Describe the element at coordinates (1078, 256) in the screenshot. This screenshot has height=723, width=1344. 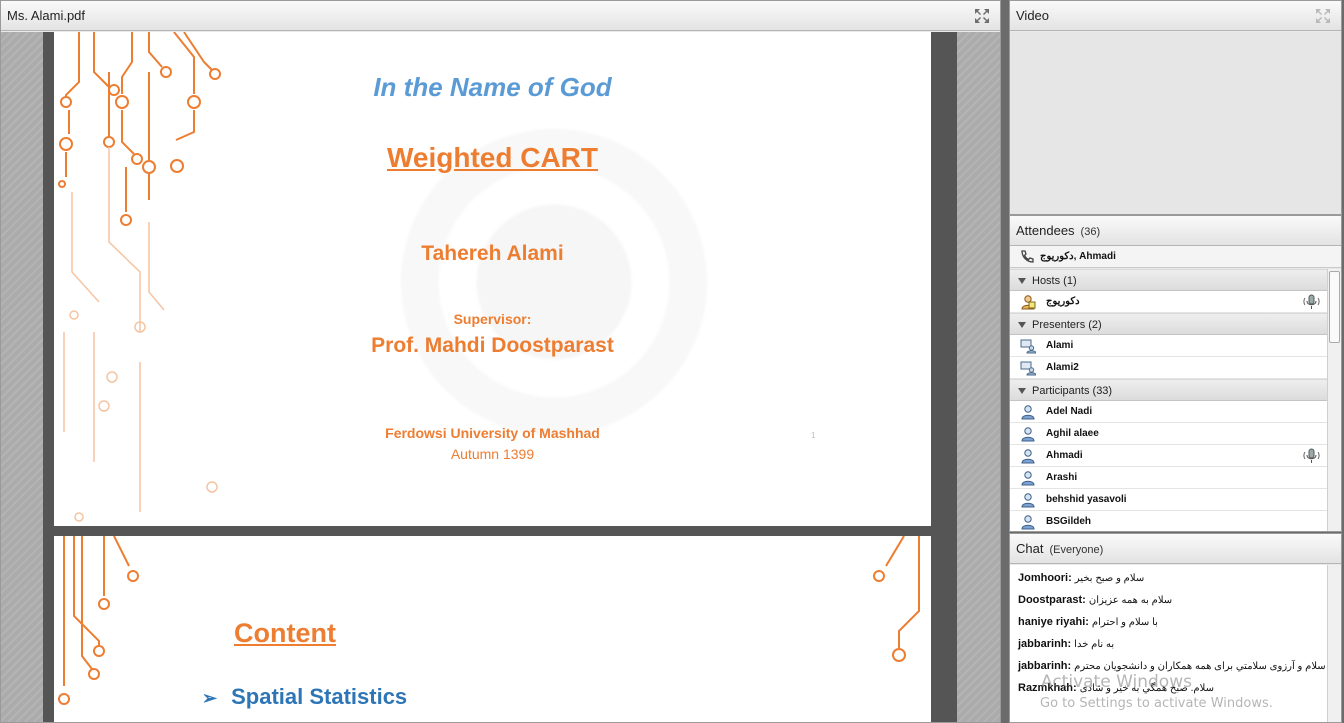
I see `audio-status-text: دكوريوج, Ahmadi` at that location.